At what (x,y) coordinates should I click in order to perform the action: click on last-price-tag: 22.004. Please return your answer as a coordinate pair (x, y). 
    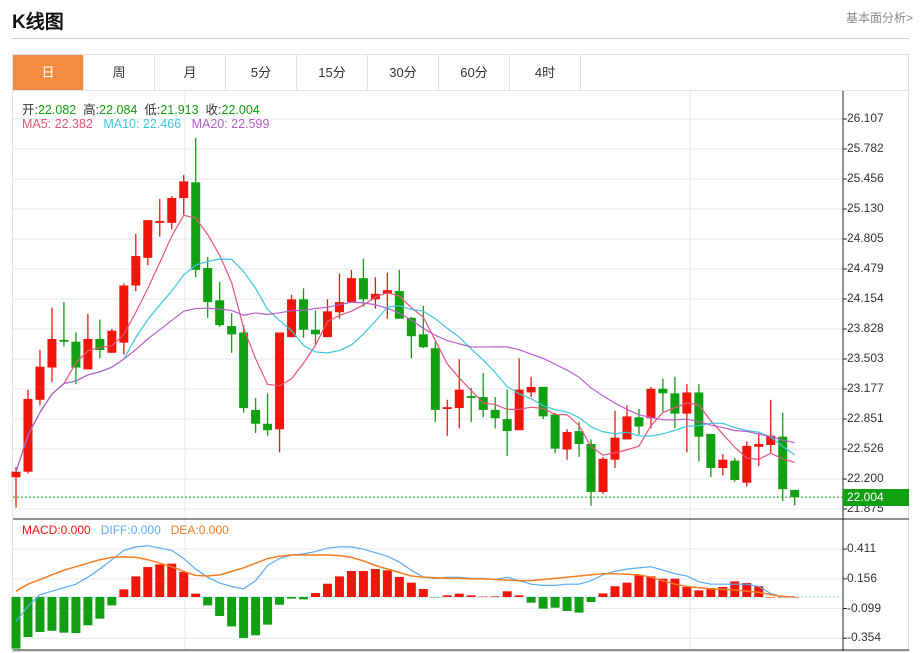
    Looking at the image, I should click on (876, 497).